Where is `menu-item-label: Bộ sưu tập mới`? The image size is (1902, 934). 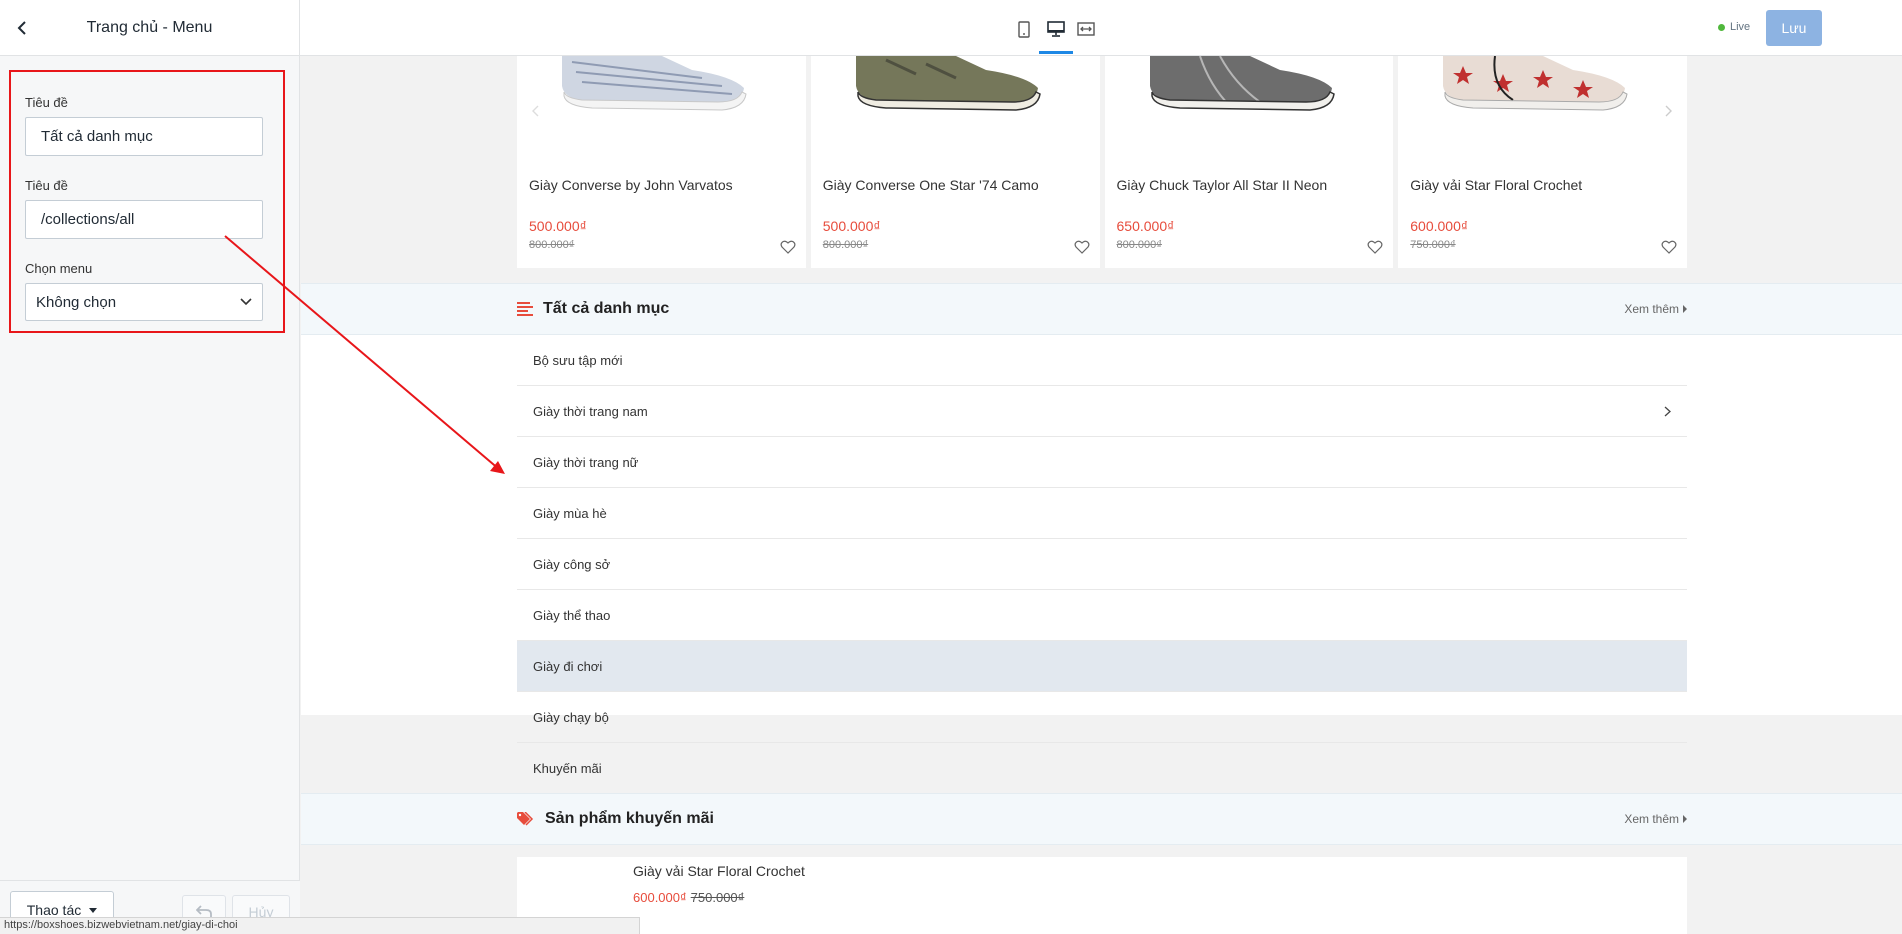
menu-item-label: Bộ sưu tập mới is located at coordinates (578, 360).